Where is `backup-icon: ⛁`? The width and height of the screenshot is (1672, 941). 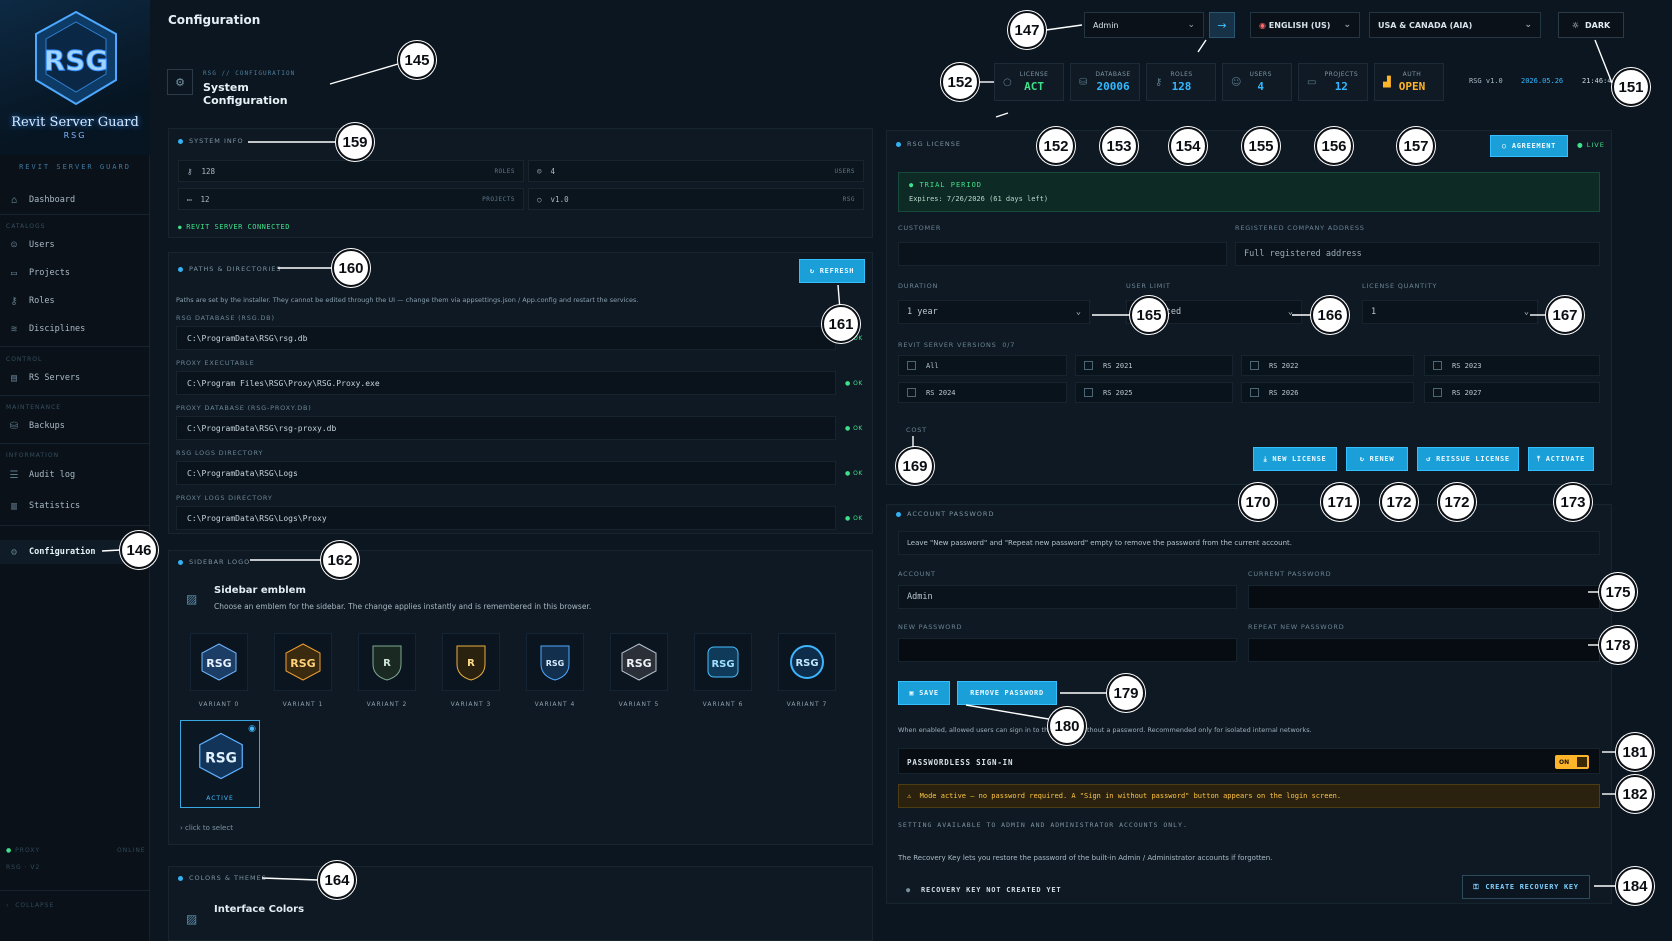
backup-icon: ⛁ is located at coordinates (14, 426).